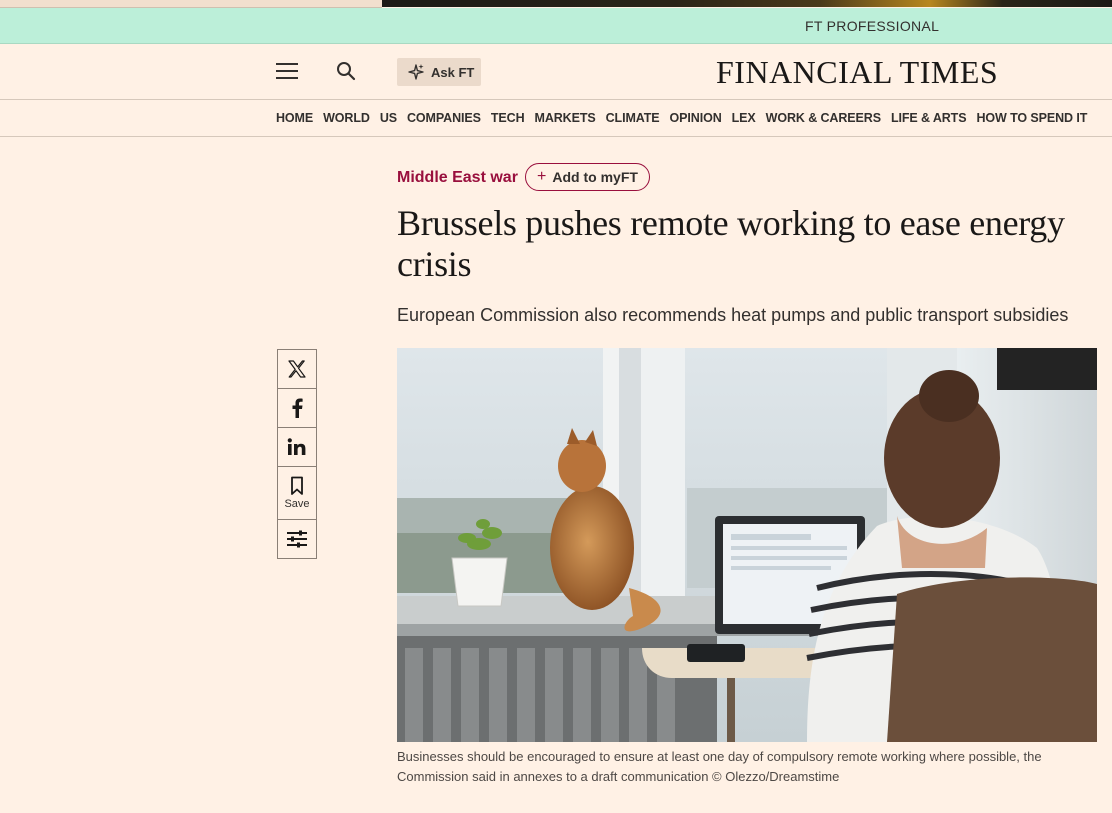 This screenshot has height=813, width=1112. I want to click on add-to-myft-button: + Add to myFT, so click(587, 177).